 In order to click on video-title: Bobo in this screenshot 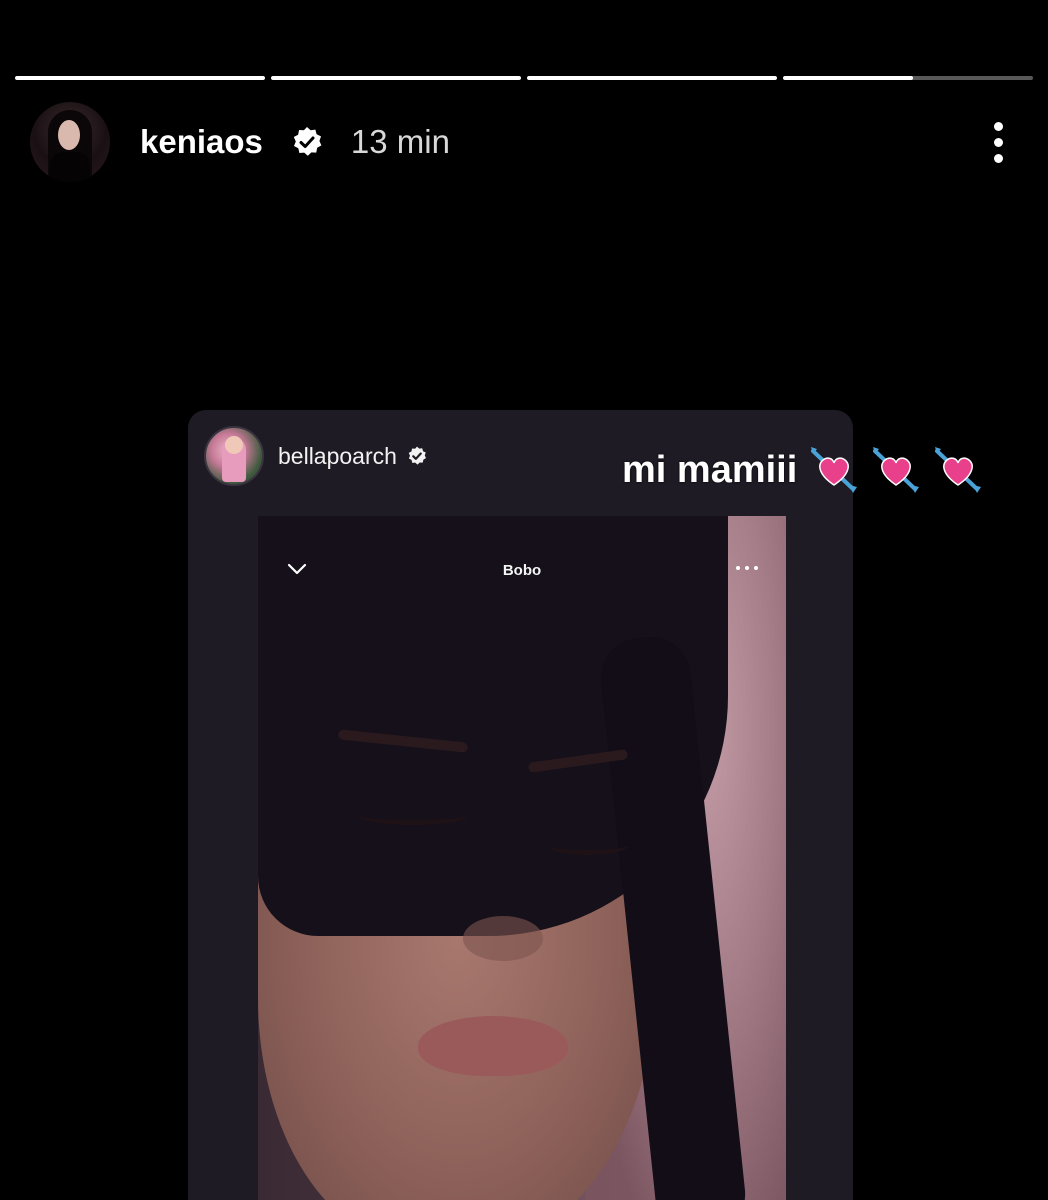, I will do `click(522, 570)`.